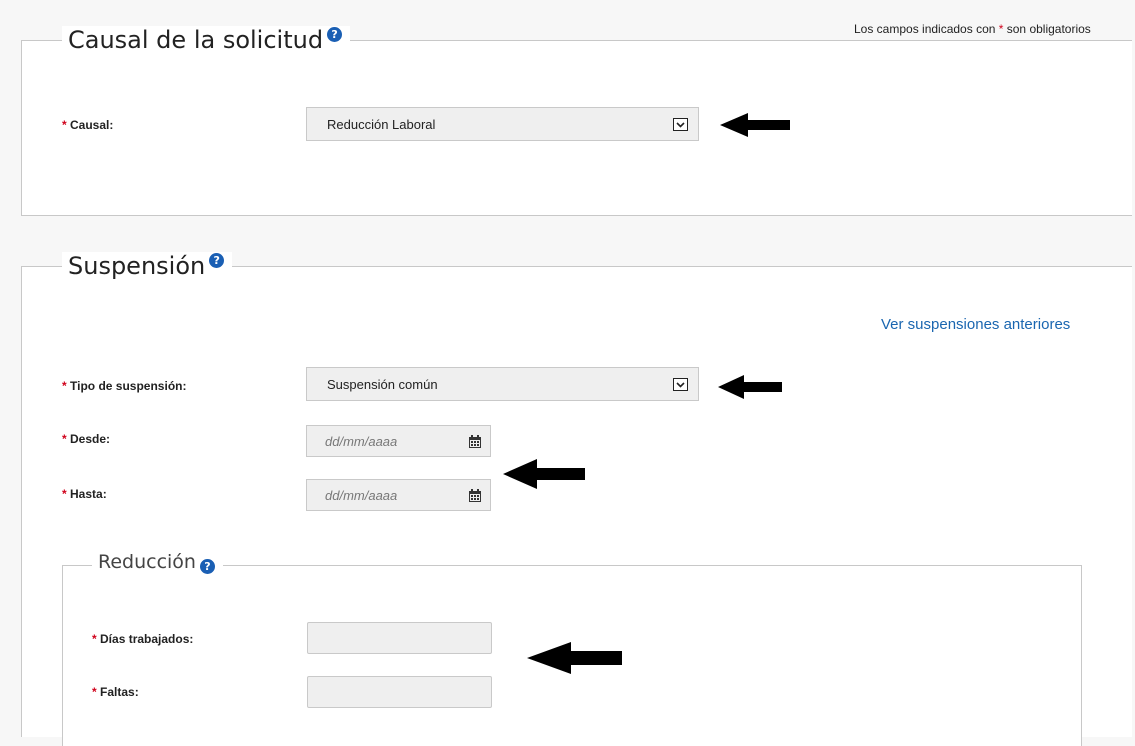 This screenshot has width=1135, height=746. Describe the element at coordinates (143, 639) in the screenshot. I see `dias-trabajados-label: * Días trabajados:` at that location.